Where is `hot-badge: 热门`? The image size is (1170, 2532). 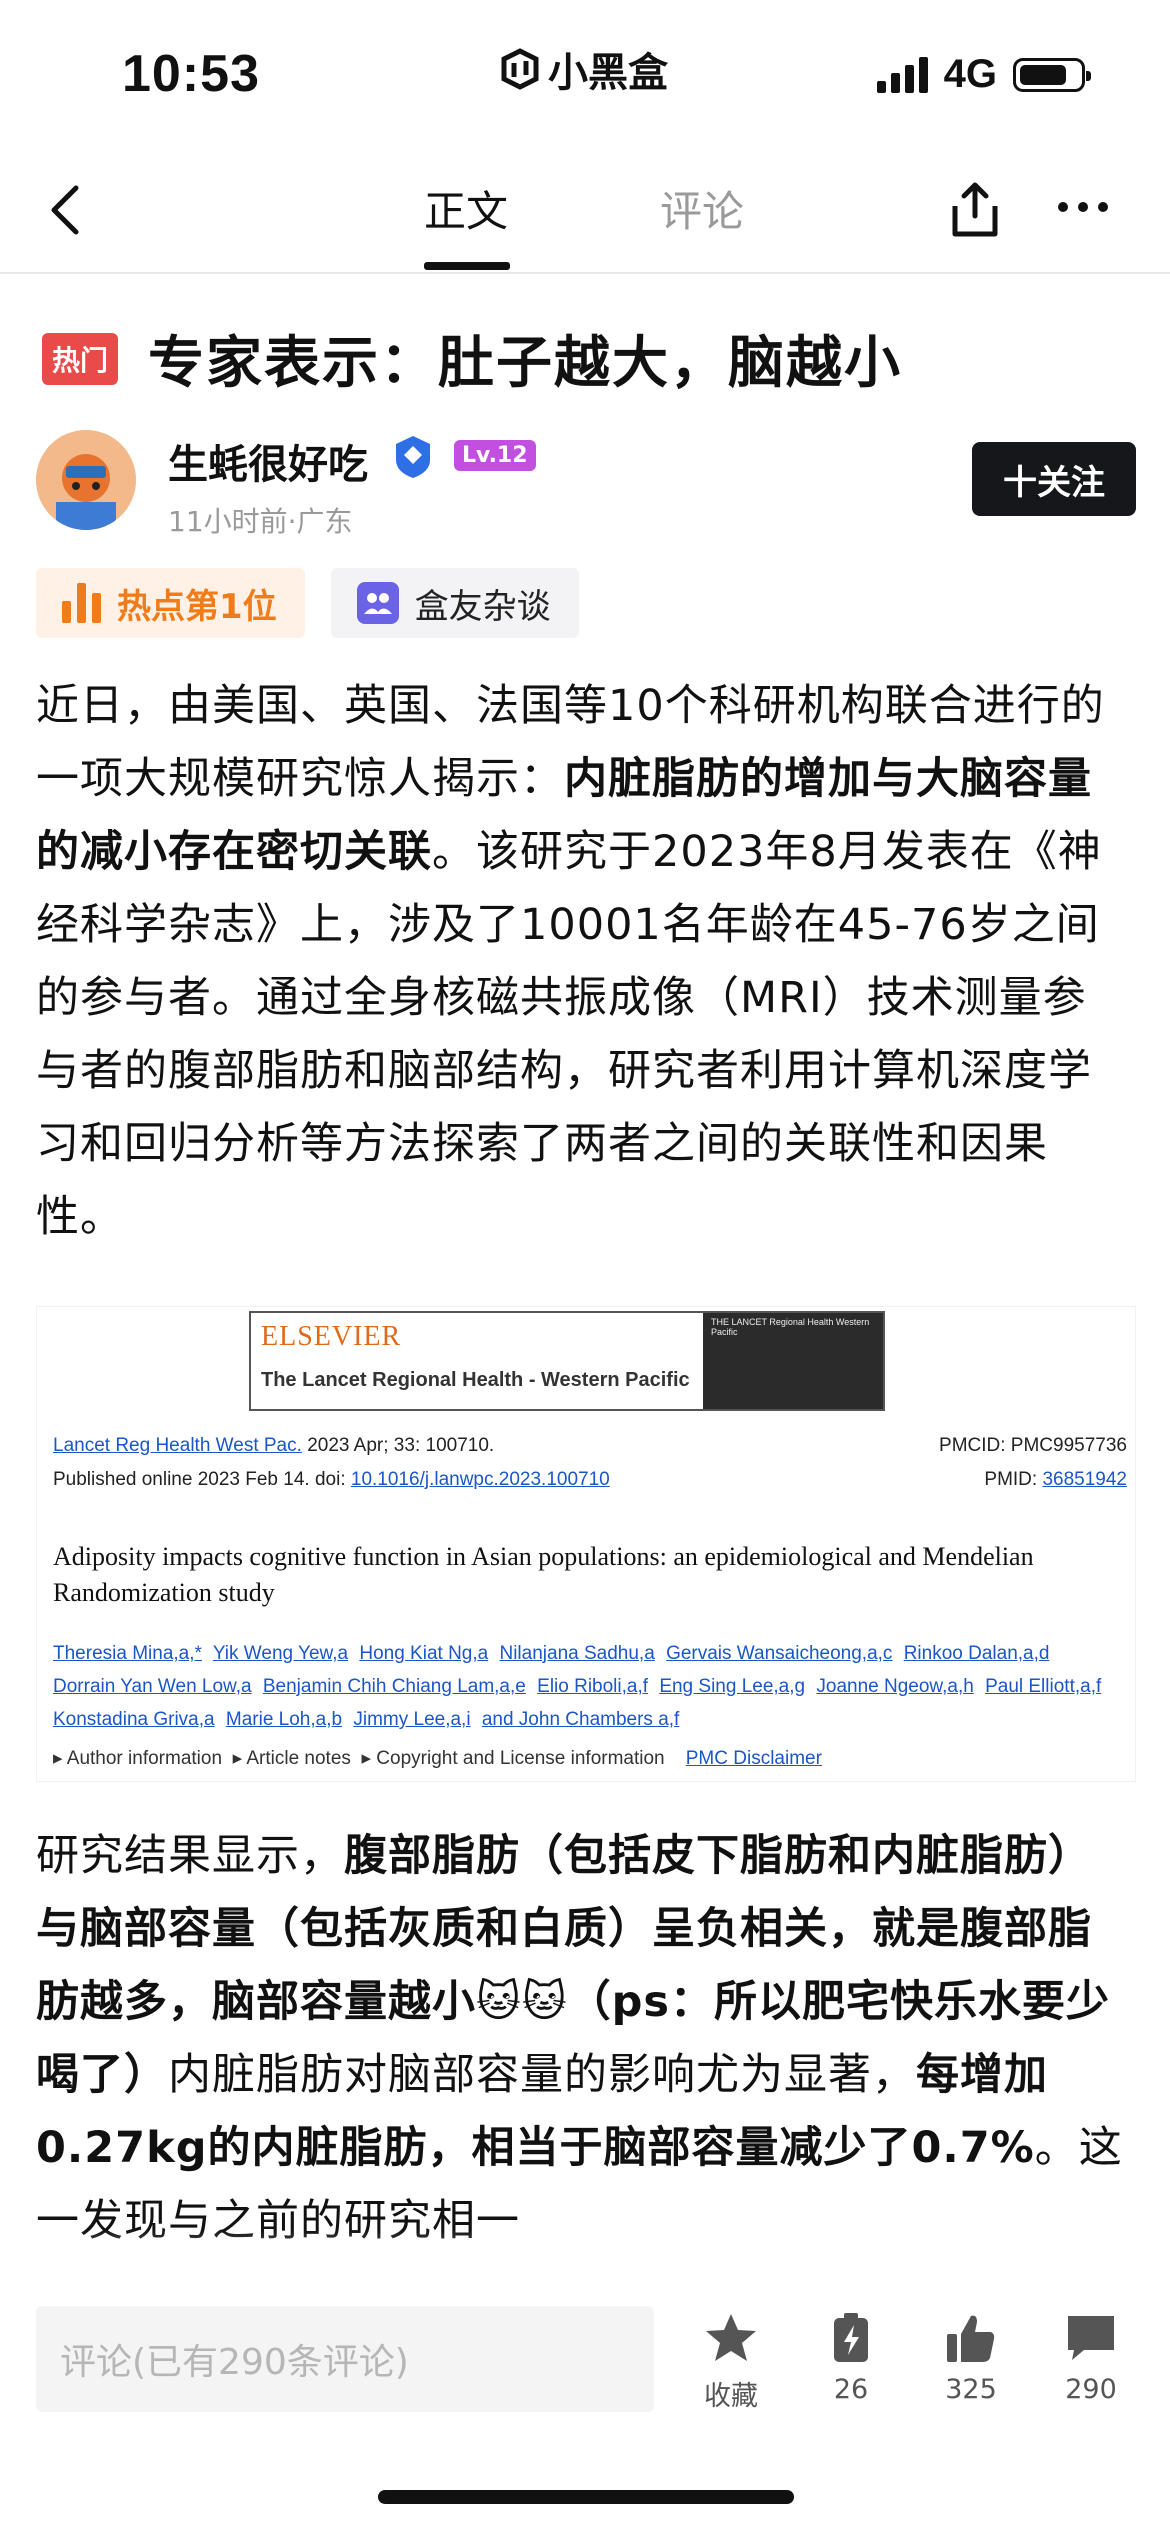
hot-badge: 热门 is located at coordinates (80, 358).